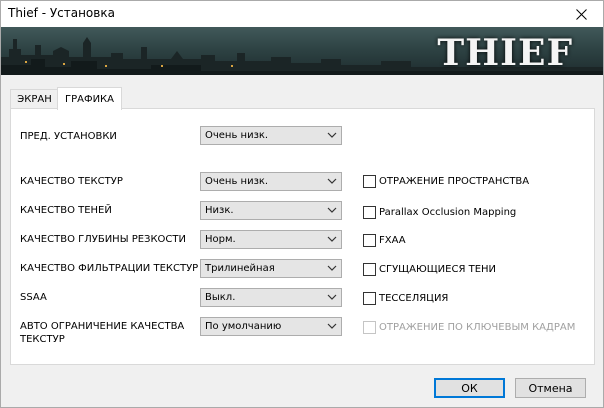 The width and height of the screenshot is (604, 408). I want to click on ssaa-value: Выкл., so click(220, 297).